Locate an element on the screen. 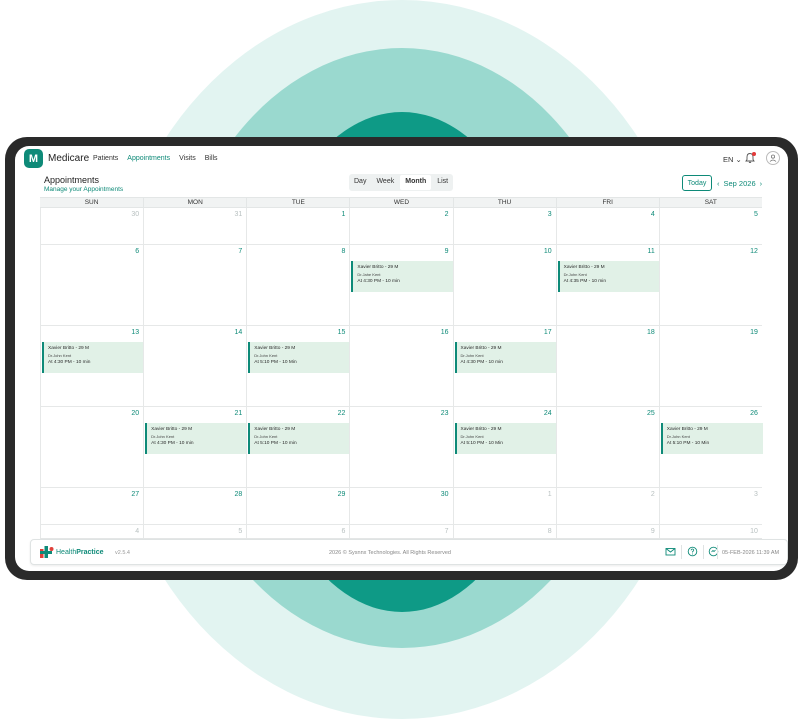  calendar-day-cell: 20 is located at coordinates (91, 447).